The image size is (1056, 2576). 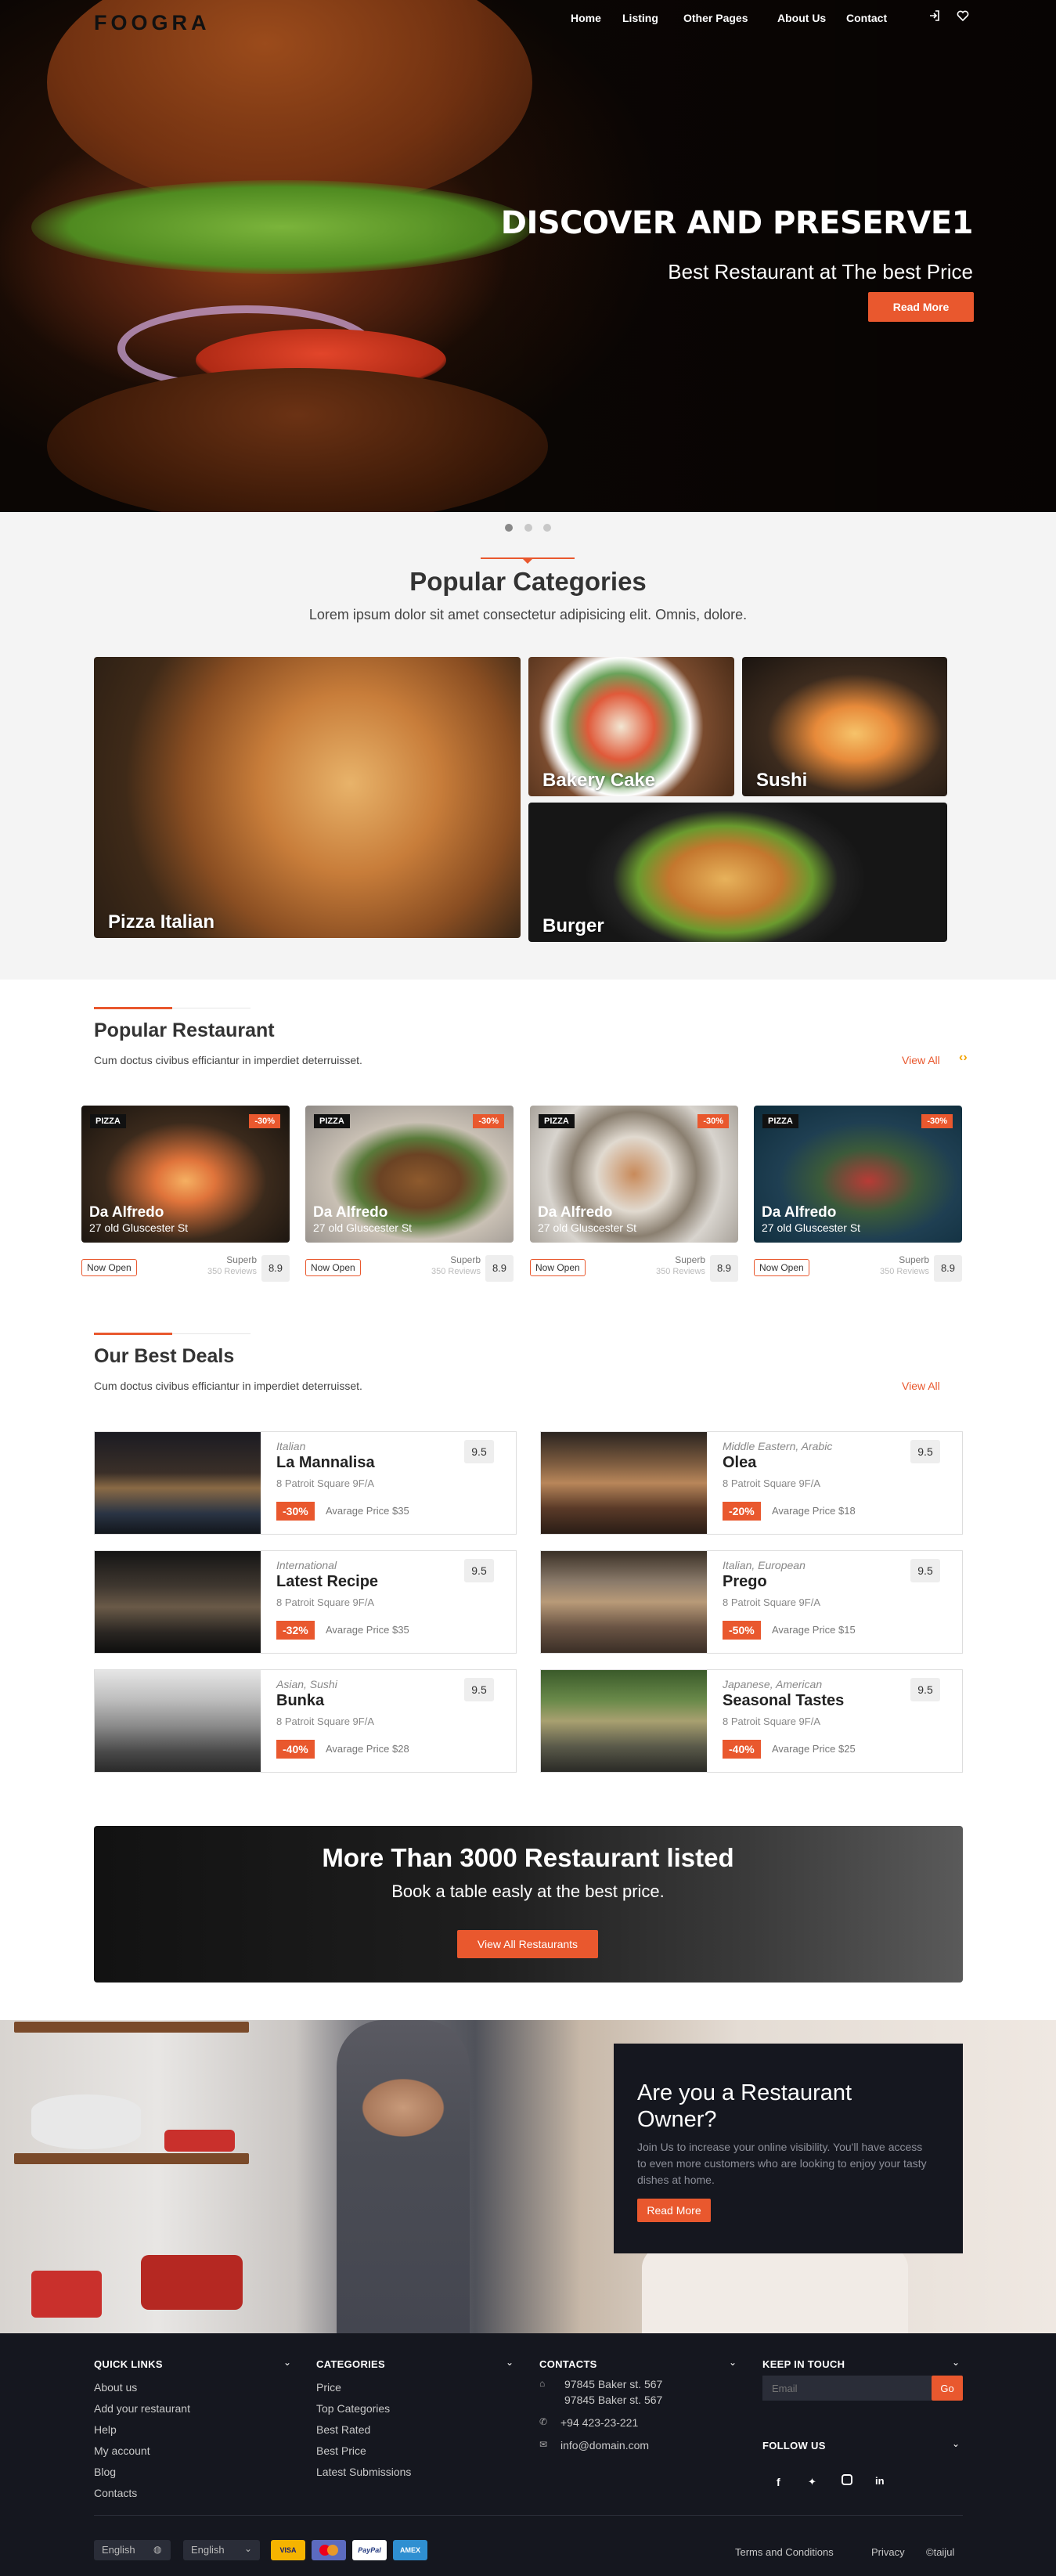 I want to click on category-tile-burger: Burger, so click(x=737, y=872).